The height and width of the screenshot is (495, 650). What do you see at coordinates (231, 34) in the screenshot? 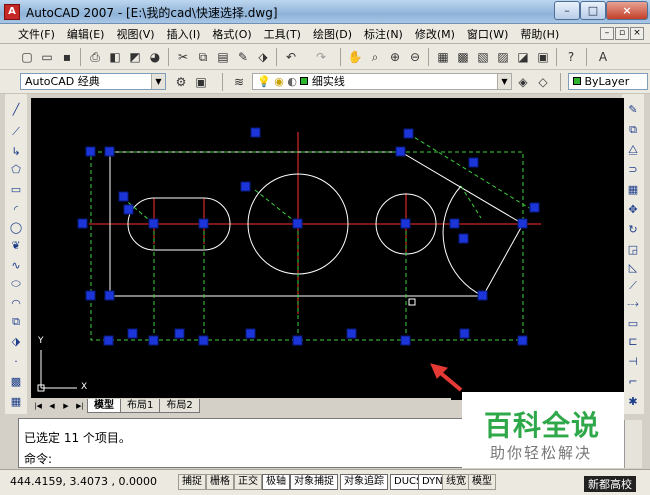
I see `menu-format: 格式(O)` at bounding box center [231, 34].